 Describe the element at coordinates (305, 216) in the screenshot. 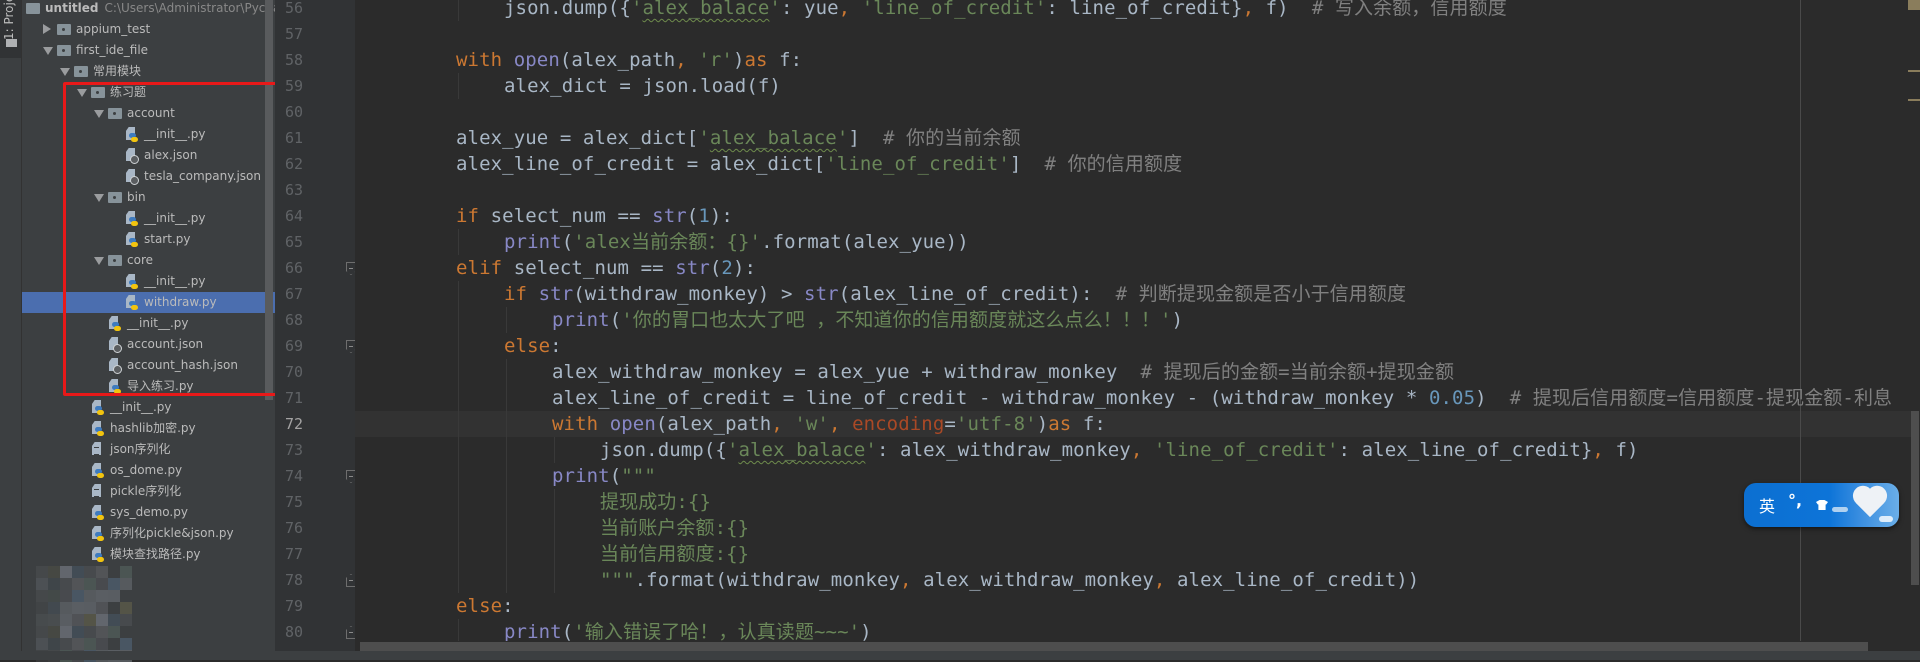

I see `line-number: 64` at that location.